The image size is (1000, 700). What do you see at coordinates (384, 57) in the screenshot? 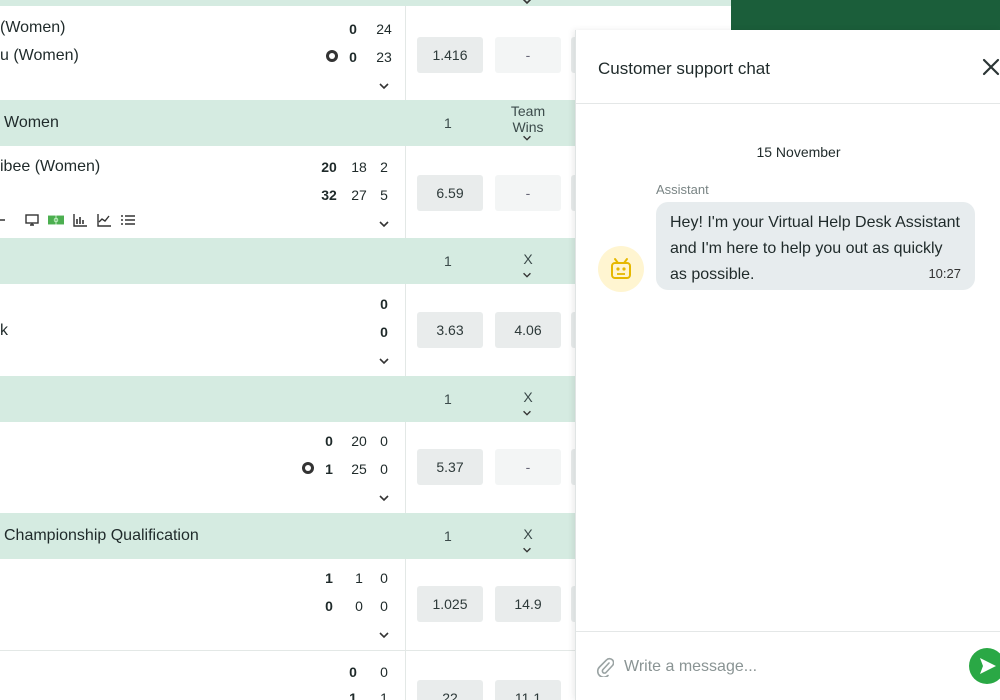
I see `score: 23` at bounding box center [384, 57].